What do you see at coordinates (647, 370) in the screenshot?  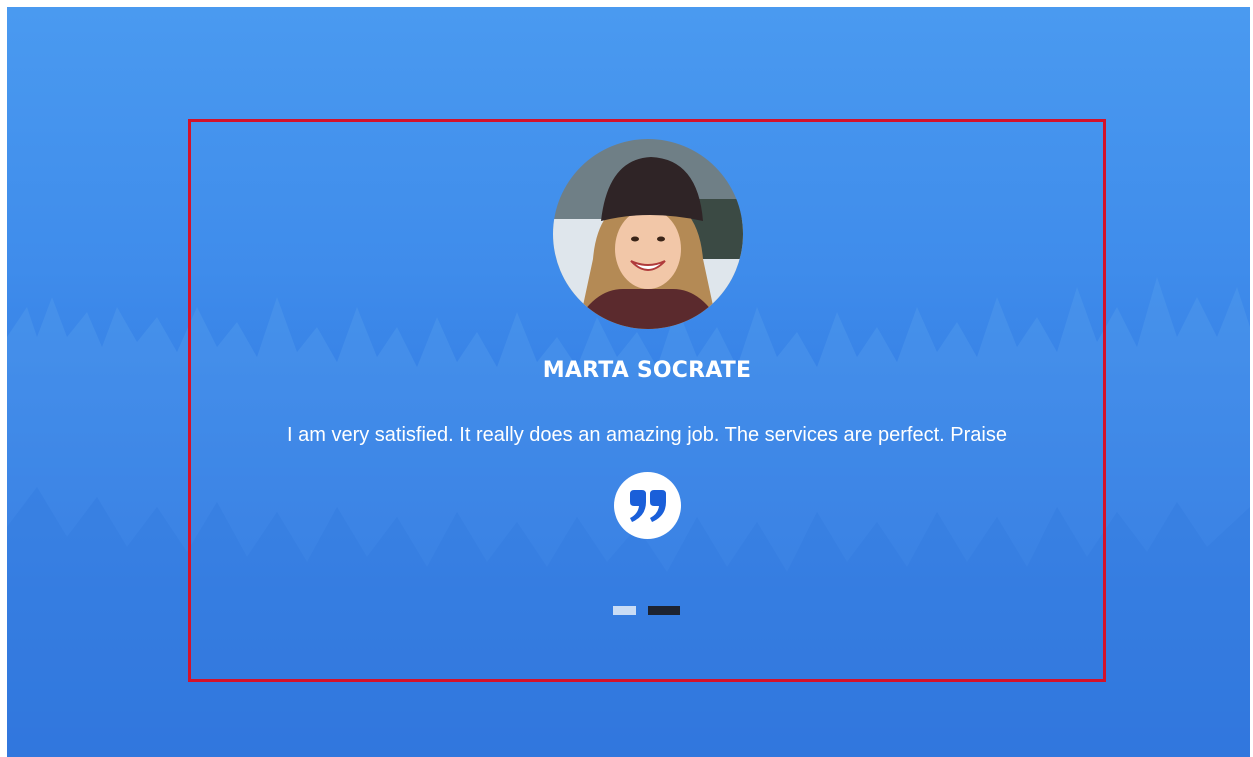 I see `person-name: MARTA SOCRATE` at bounding box center [647, 370].